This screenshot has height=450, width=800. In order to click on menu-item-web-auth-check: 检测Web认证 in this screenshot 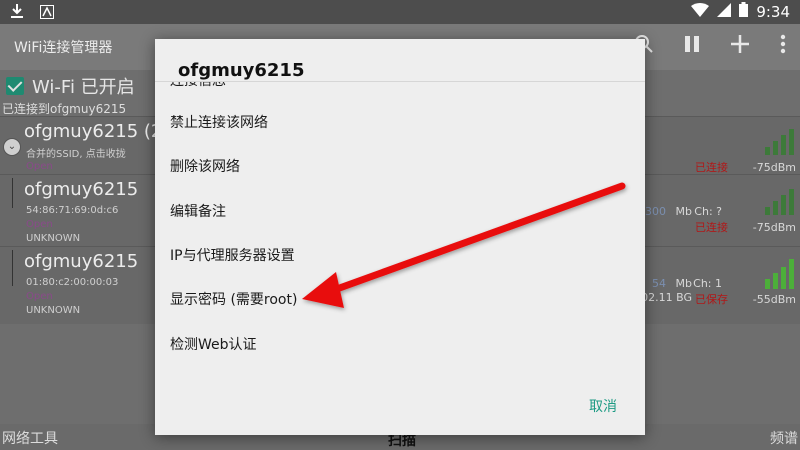, I will do `click(400, 345)`.